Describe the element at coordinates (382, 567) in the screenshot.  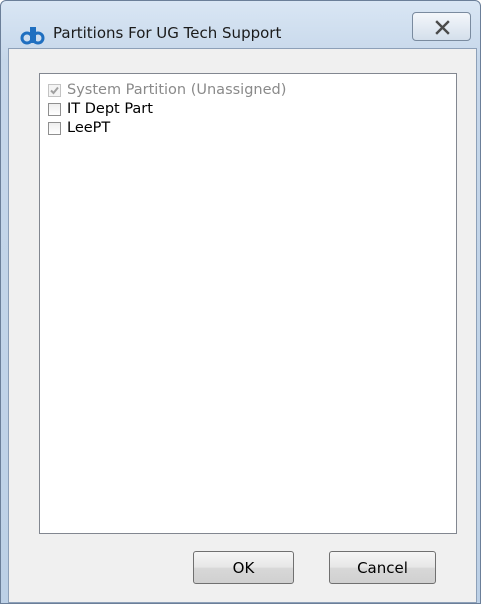
I see `cancel-button: Cancel` at that location.